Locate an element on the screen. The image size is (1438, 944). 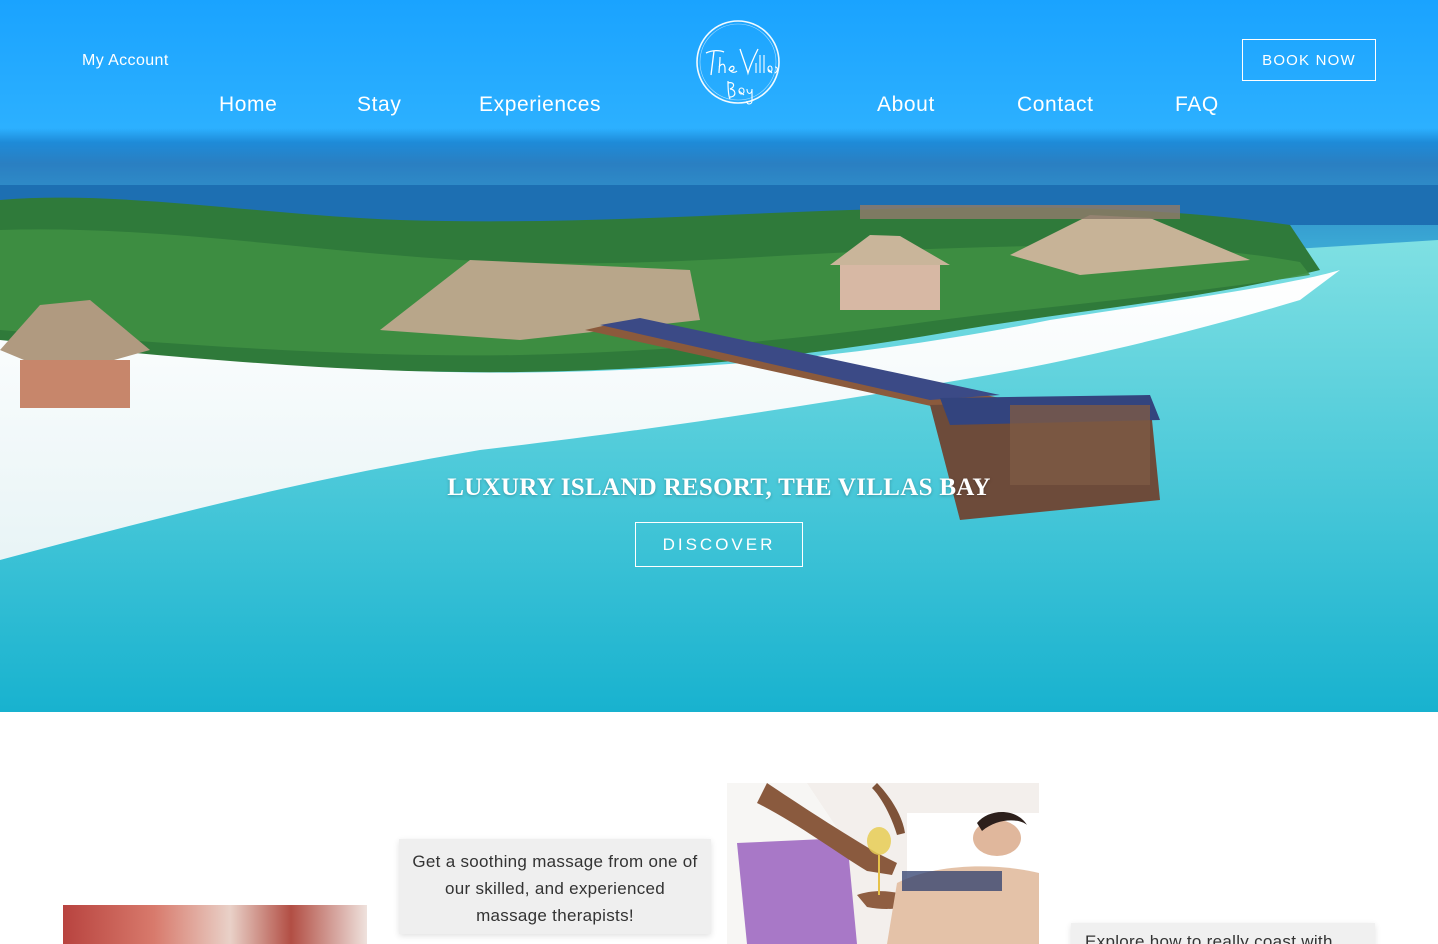
discover-button: DISCOVER is located at coordinates (719, 544).